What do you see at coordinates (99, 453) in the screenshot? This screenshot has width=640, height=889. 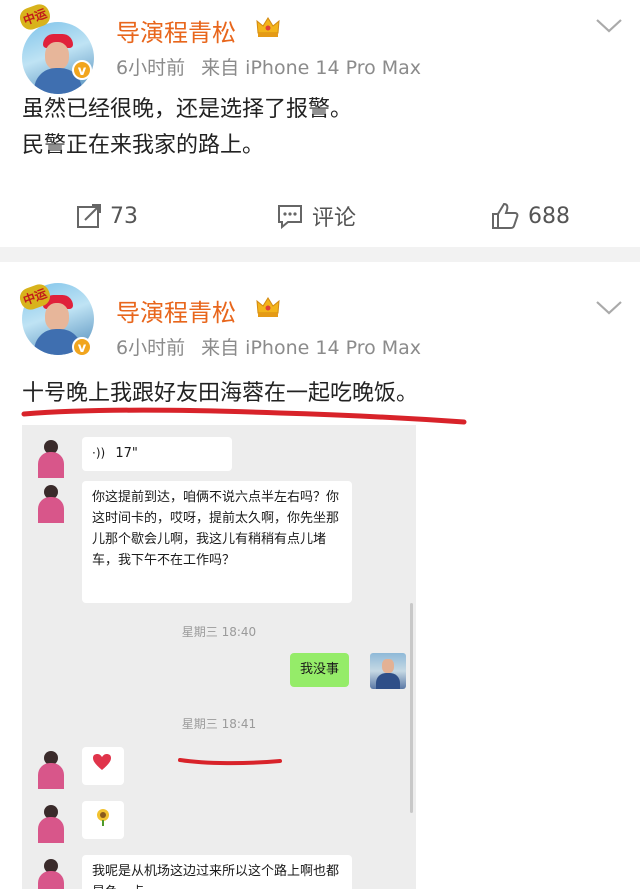 I see `voice-wave-icon: ⋅))` at bounding box center [99, 453].